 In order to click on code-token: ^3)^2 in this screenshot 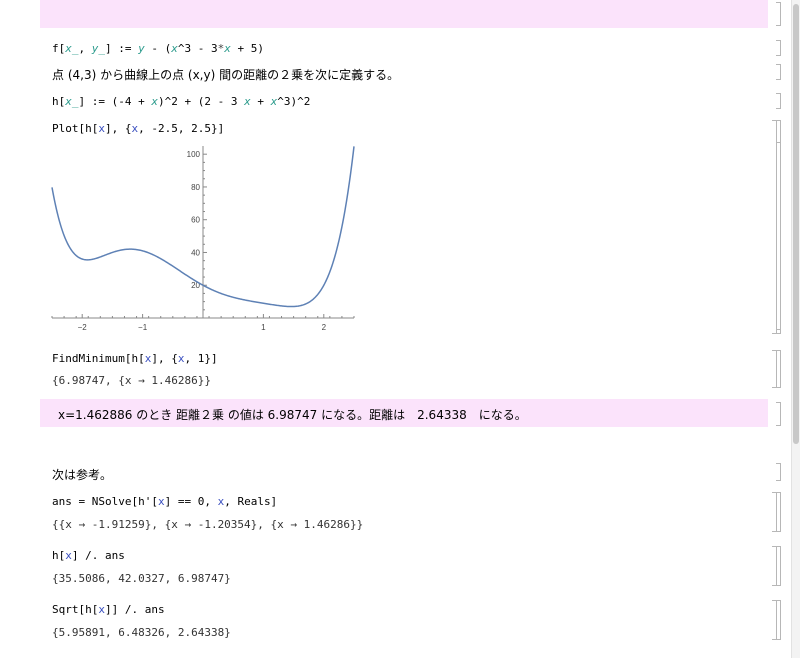, I will do `click(294, 101)`.